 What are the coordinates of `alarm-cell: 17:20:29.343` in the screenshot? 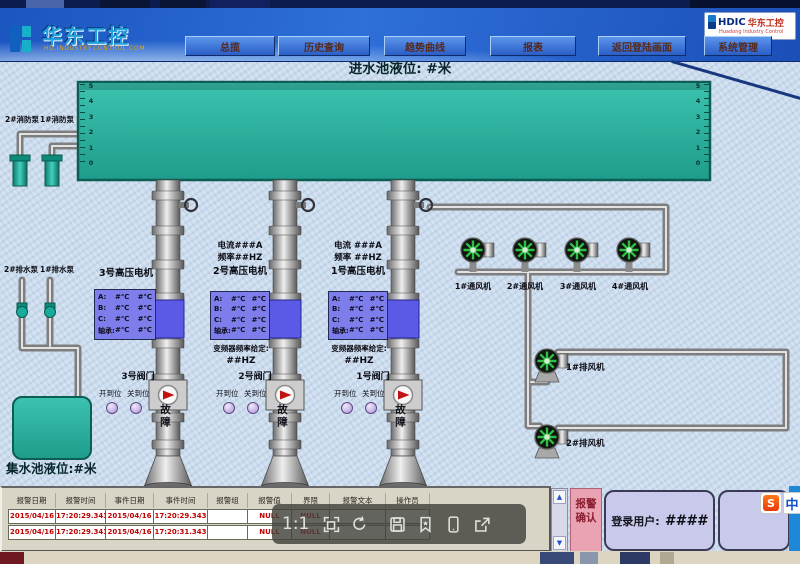 It's located at (82, 516).